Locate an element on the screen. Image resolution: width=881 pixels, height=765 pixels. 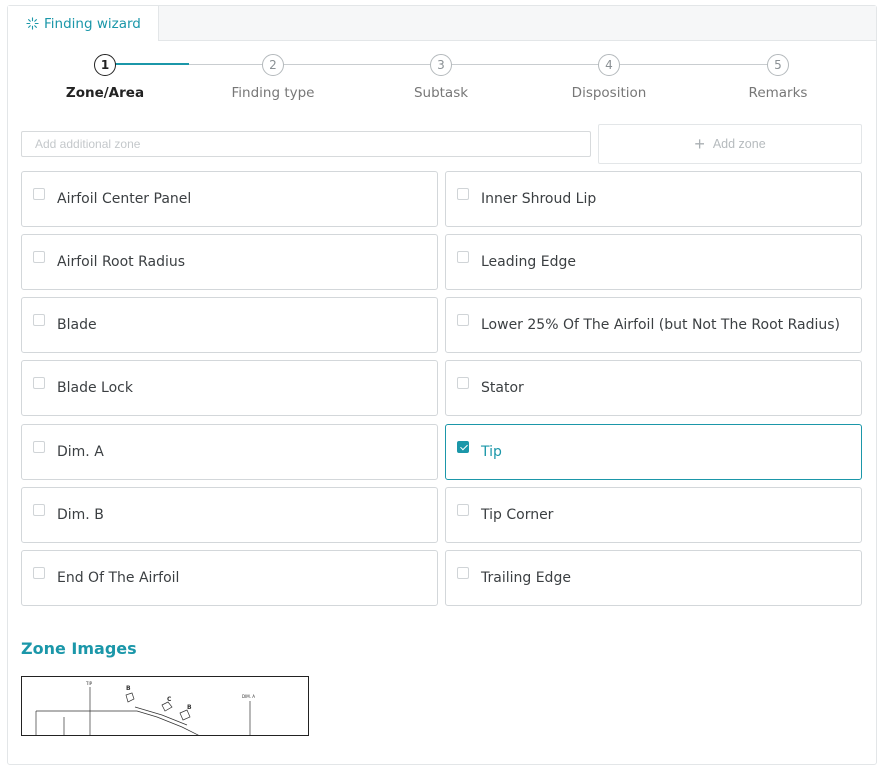
zone-option: Leading Edge is located at coordinates (653, 262).